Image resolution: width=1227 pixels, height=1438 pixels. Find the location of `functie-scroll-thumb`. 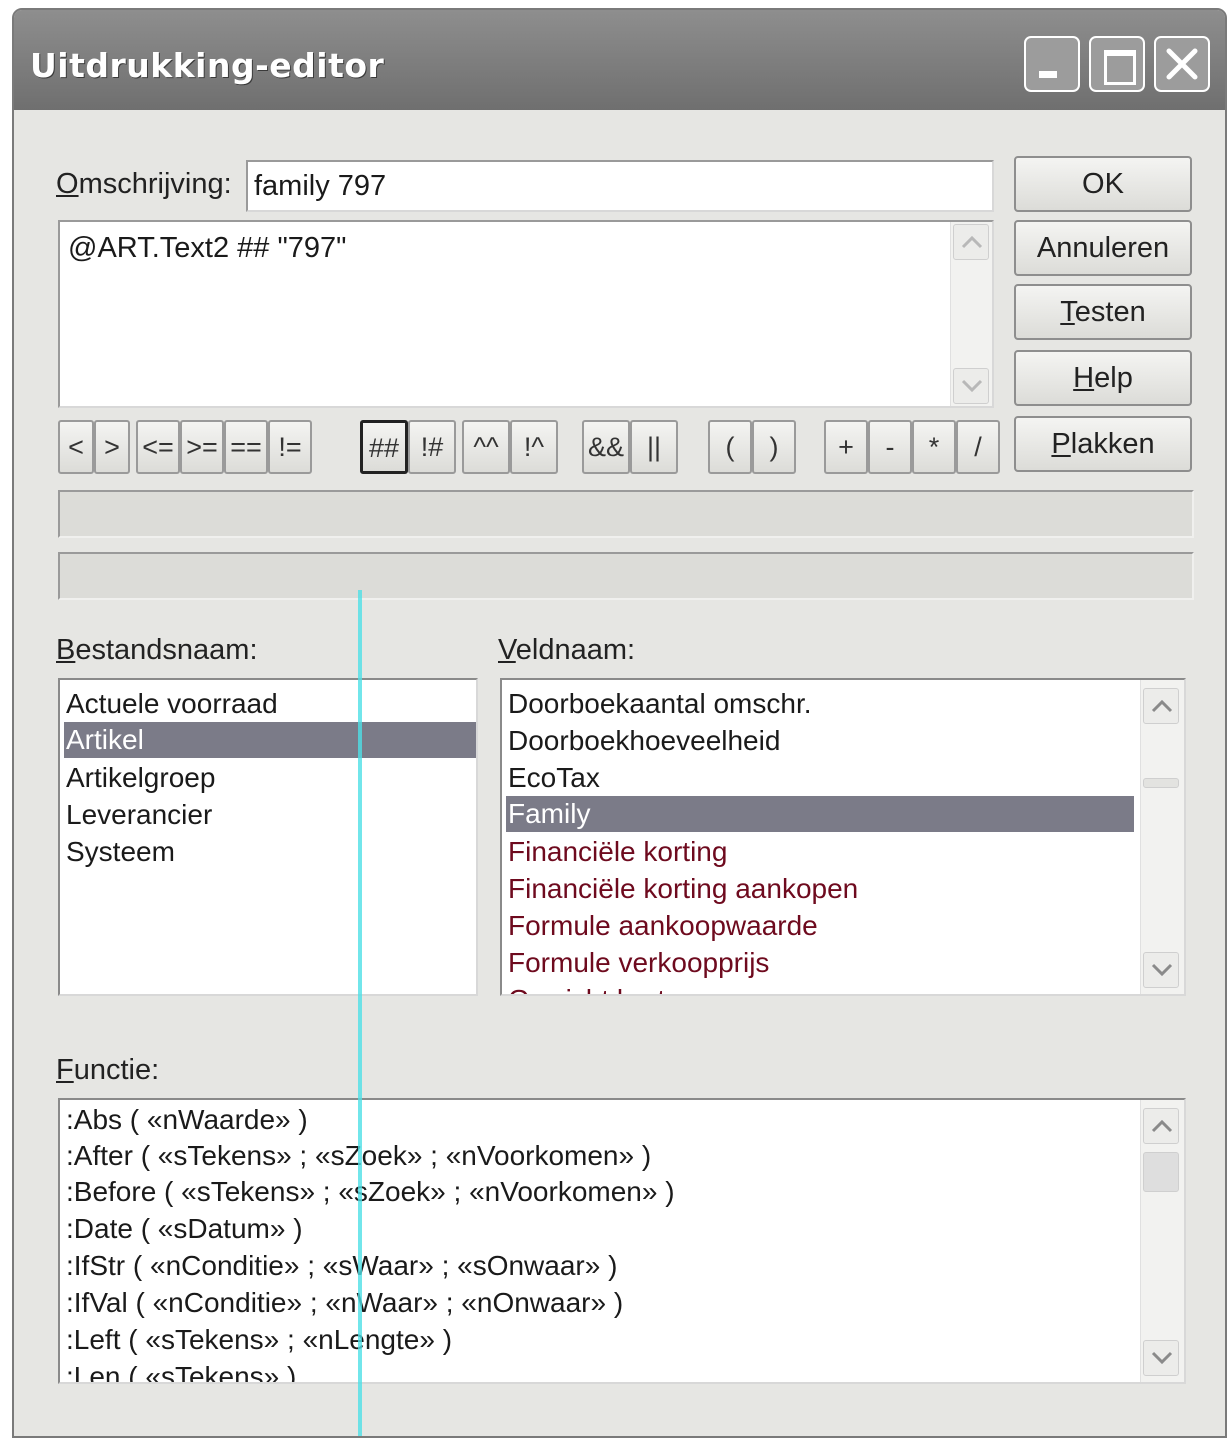

functie-scroll-thumb is located at coordinates (1161, 1172).